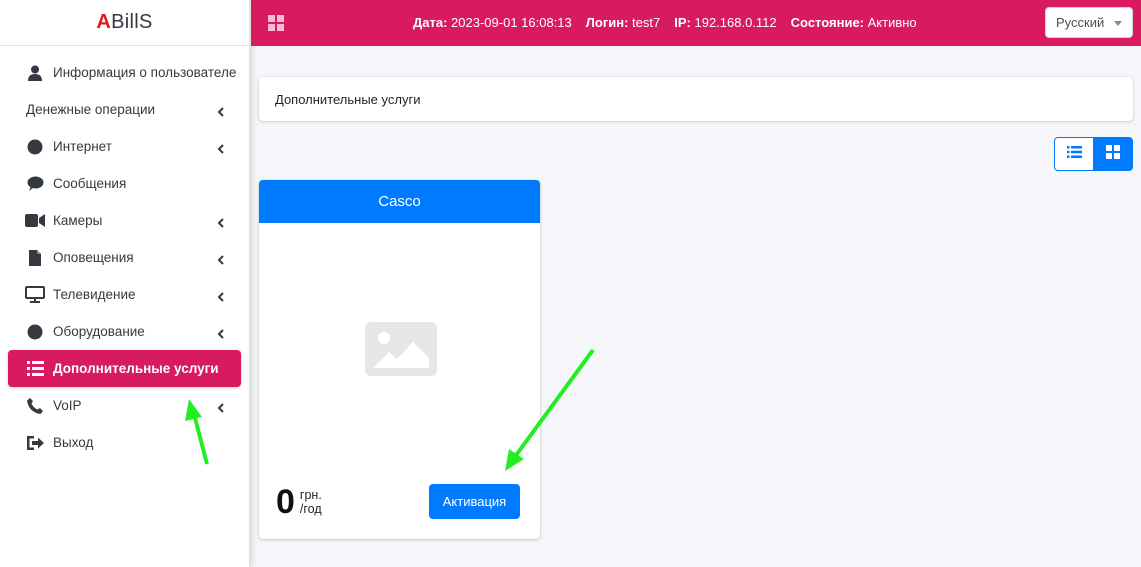 The image size is (1141, 567). What do you see at coordinates (78, 220) in the screenshot?
I see `sidebar-item-label: Камеры` at bounding box center [78, 220].